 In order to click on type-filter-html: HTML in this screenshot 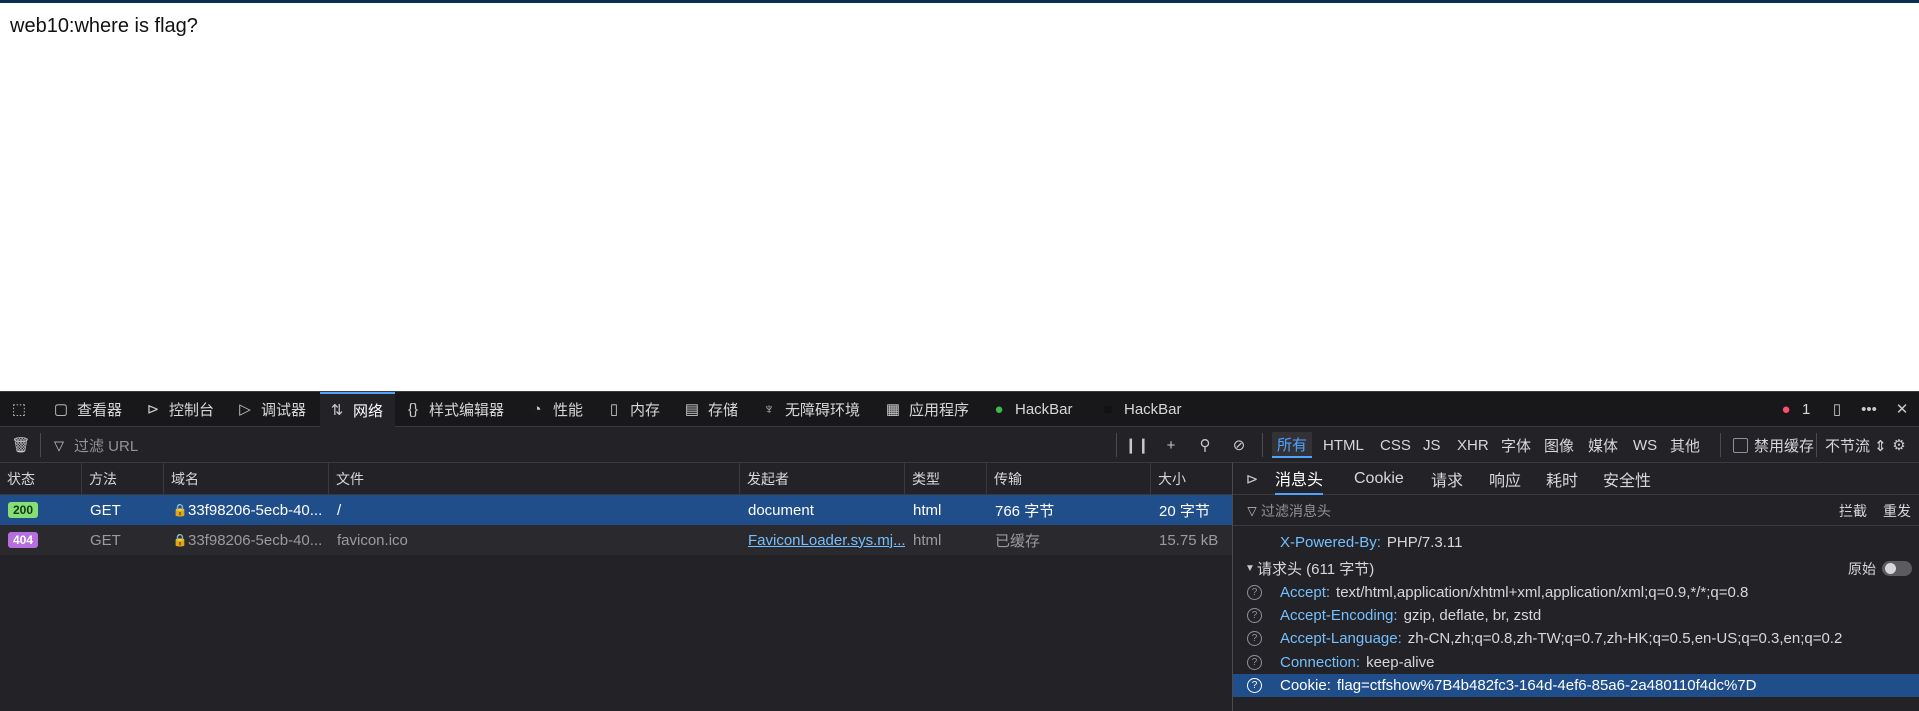, I will do `click(1343, 445)`.